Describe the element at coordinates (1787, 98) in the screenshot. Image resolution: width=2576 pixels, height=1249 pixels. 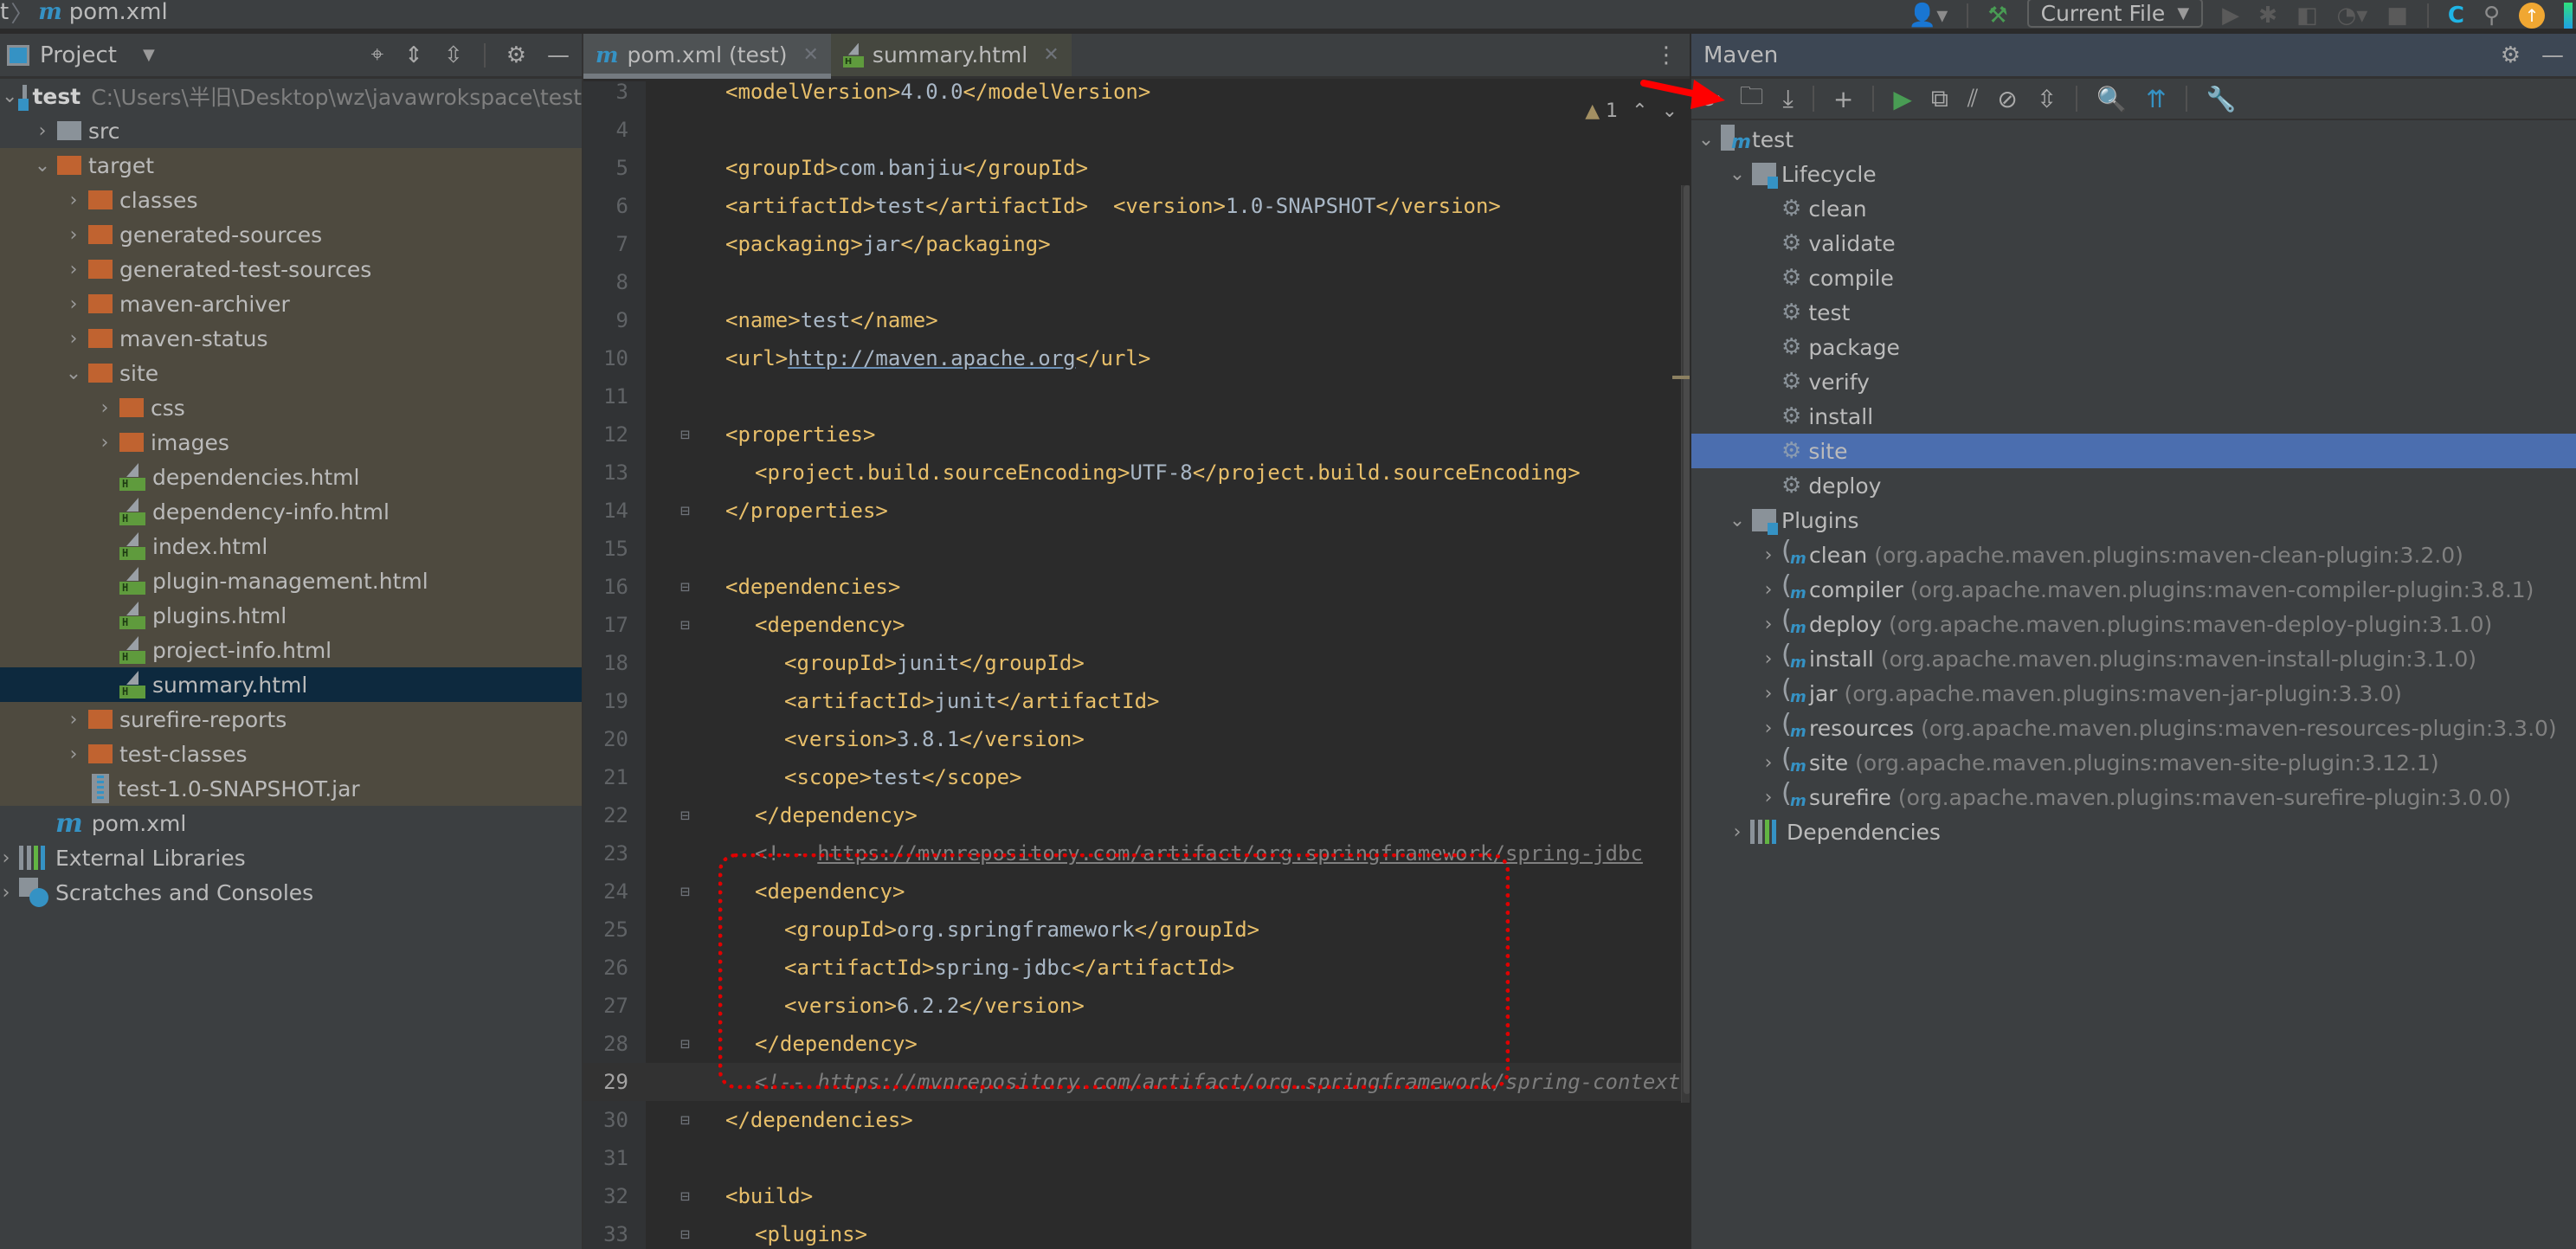
I see `download-sources-icon: ⤓` at that location.